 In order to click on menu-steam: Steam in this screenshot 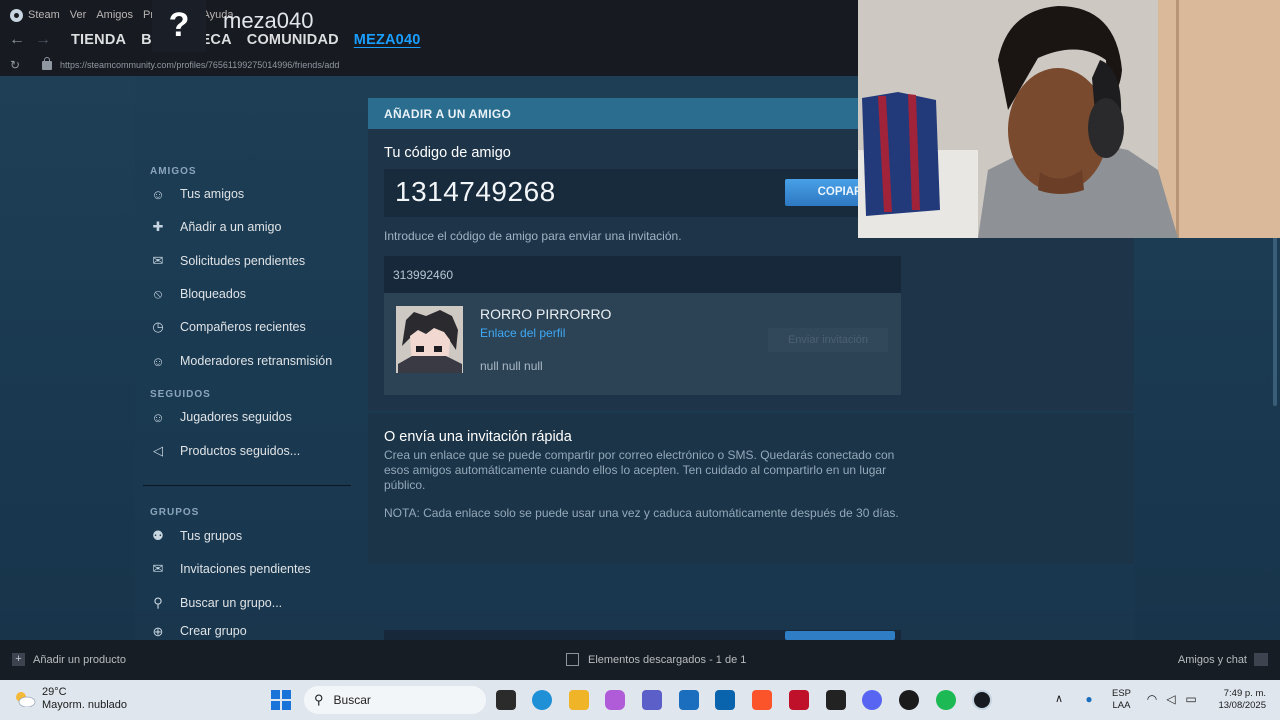, I will do `click(35, 15)`.